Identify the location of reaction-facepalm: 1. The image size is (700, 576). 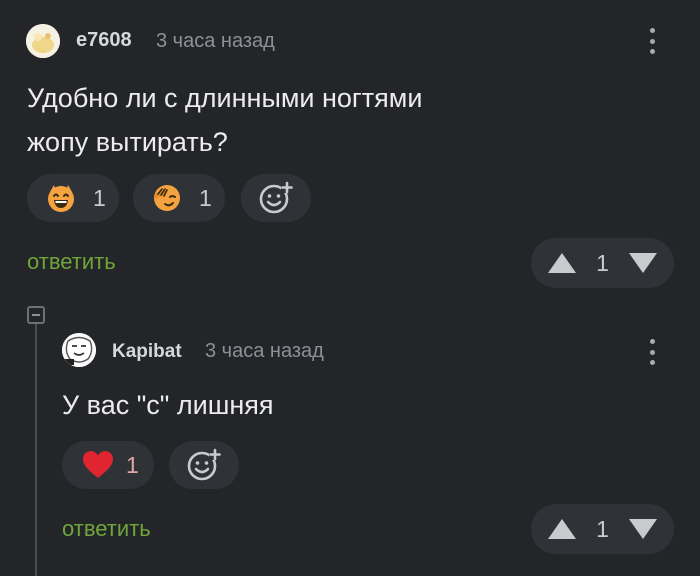
(179, 198).